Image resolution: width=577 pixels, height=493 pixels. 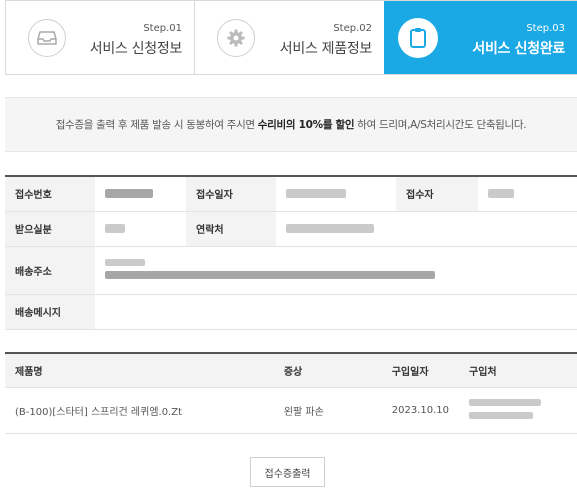 What do you see at coordinates (480, 37) in the screenshot?
I see `step-3-active: Step.03 서비스 신청완료` at bounding box center [480, 37].